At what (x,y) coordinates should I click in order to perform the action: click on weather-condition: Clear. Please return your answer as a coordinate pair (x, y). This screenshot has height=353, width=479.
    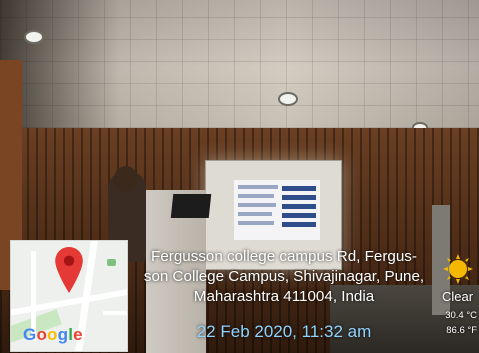
    Looking at the image, I should click on (457, 296).